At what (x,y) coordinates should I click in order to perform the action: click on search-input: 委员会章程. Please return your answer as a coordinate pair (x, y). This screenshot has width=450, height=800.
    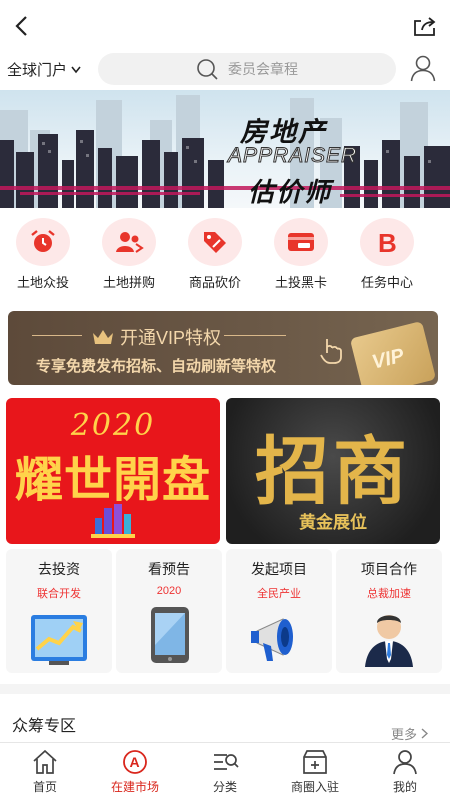
    Looking at the image, I should click on (247, 69).